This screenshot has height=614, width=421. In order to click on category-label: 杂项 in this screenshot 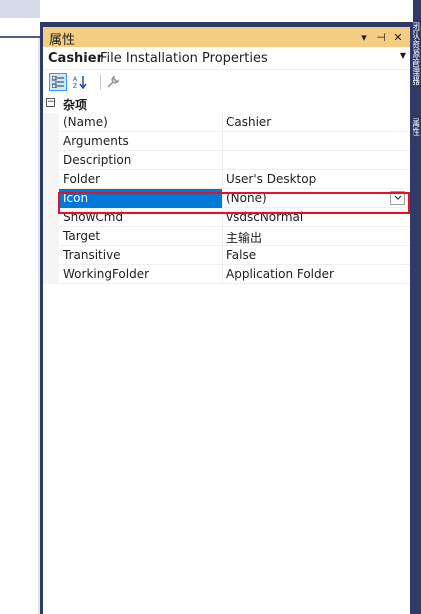, I will do `click(75, 105)`.